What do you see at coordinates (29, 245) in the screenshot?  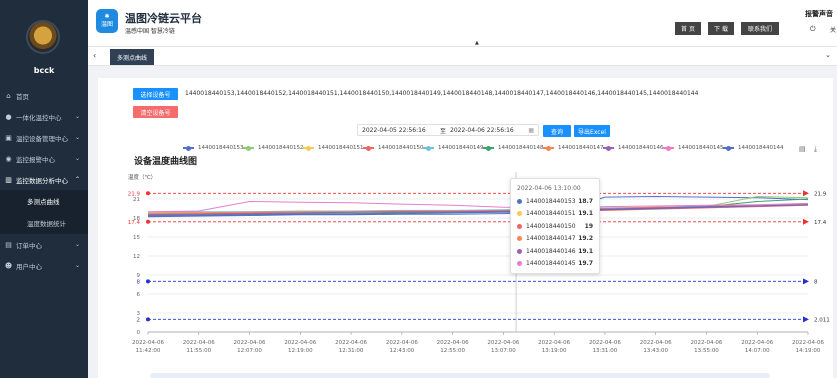 I see `sidebar-item-label: 订单中心` at bounding box center [29, 245].